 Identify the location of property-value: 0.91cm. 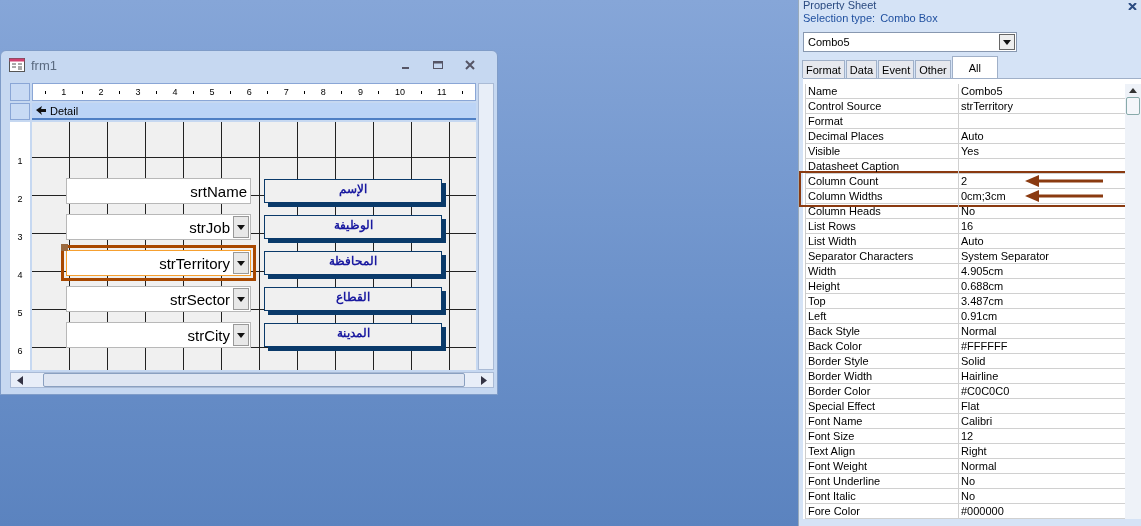
(1041, 316).